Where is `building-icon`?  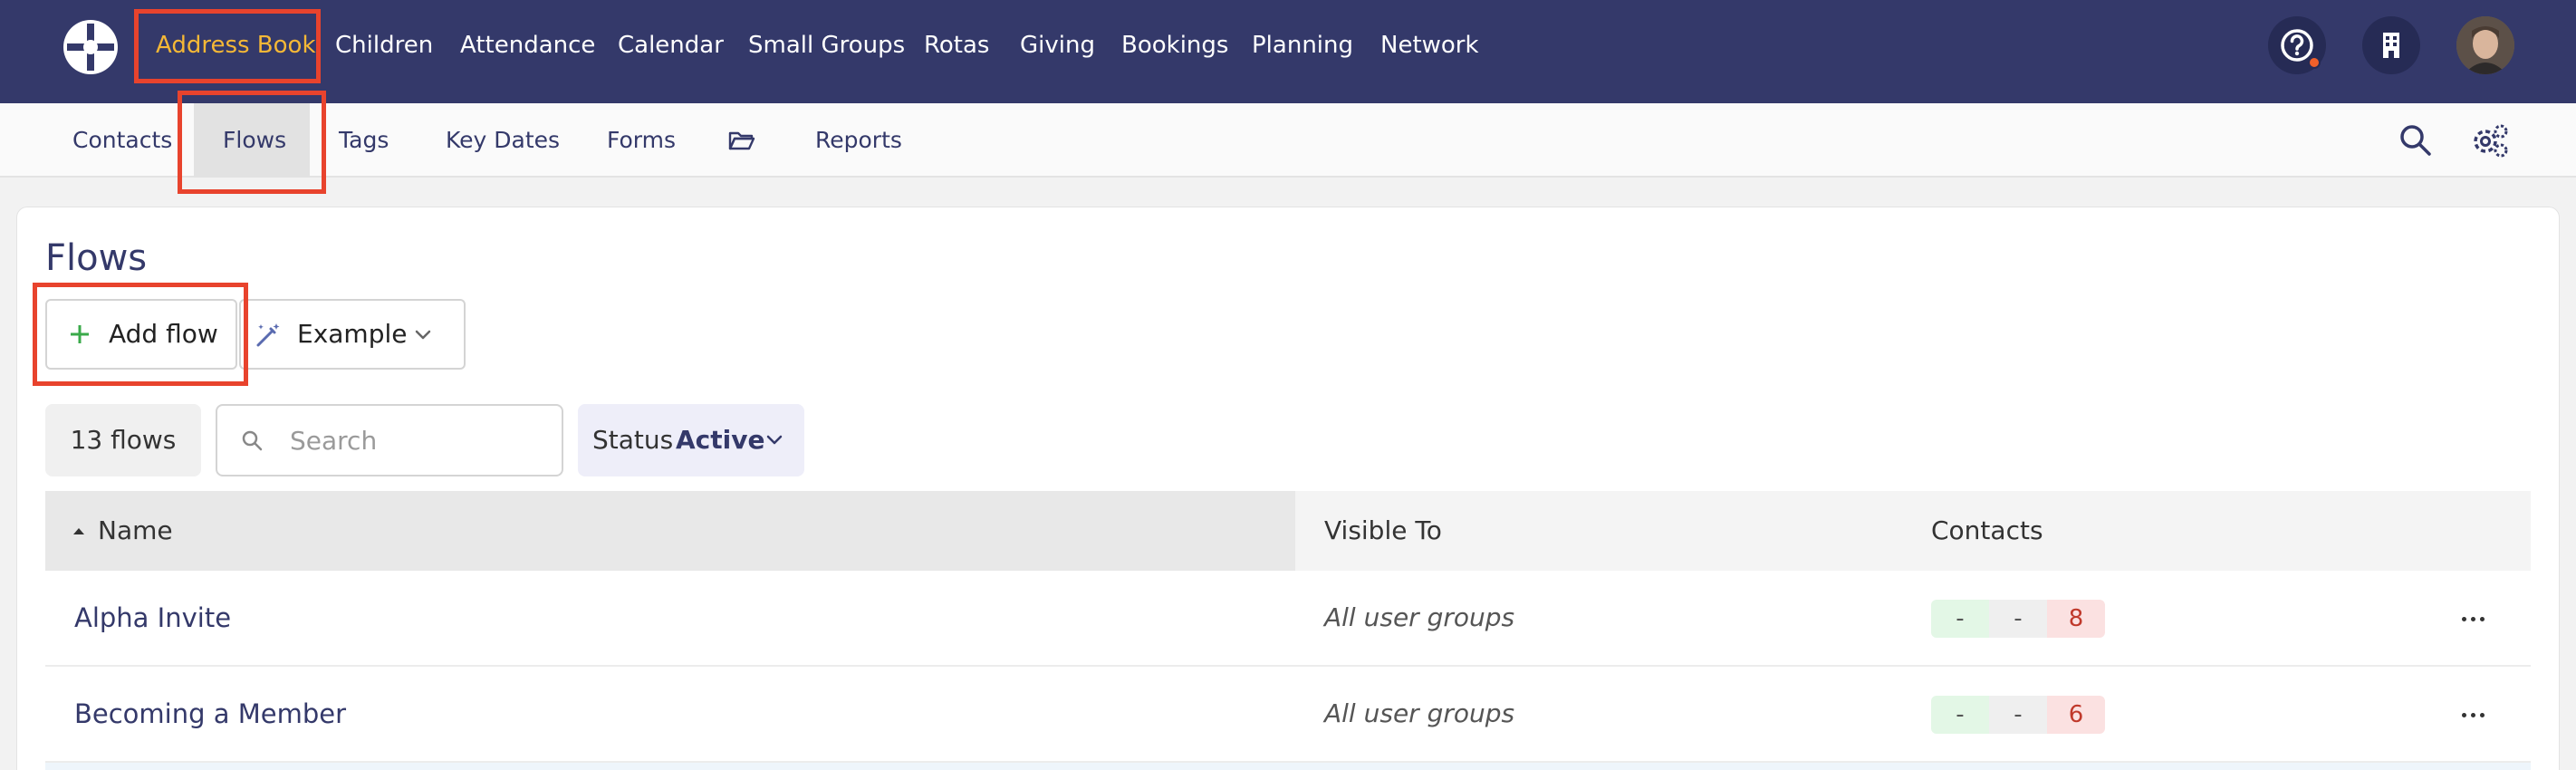 building-icon is located at coordinates (2391, 45).